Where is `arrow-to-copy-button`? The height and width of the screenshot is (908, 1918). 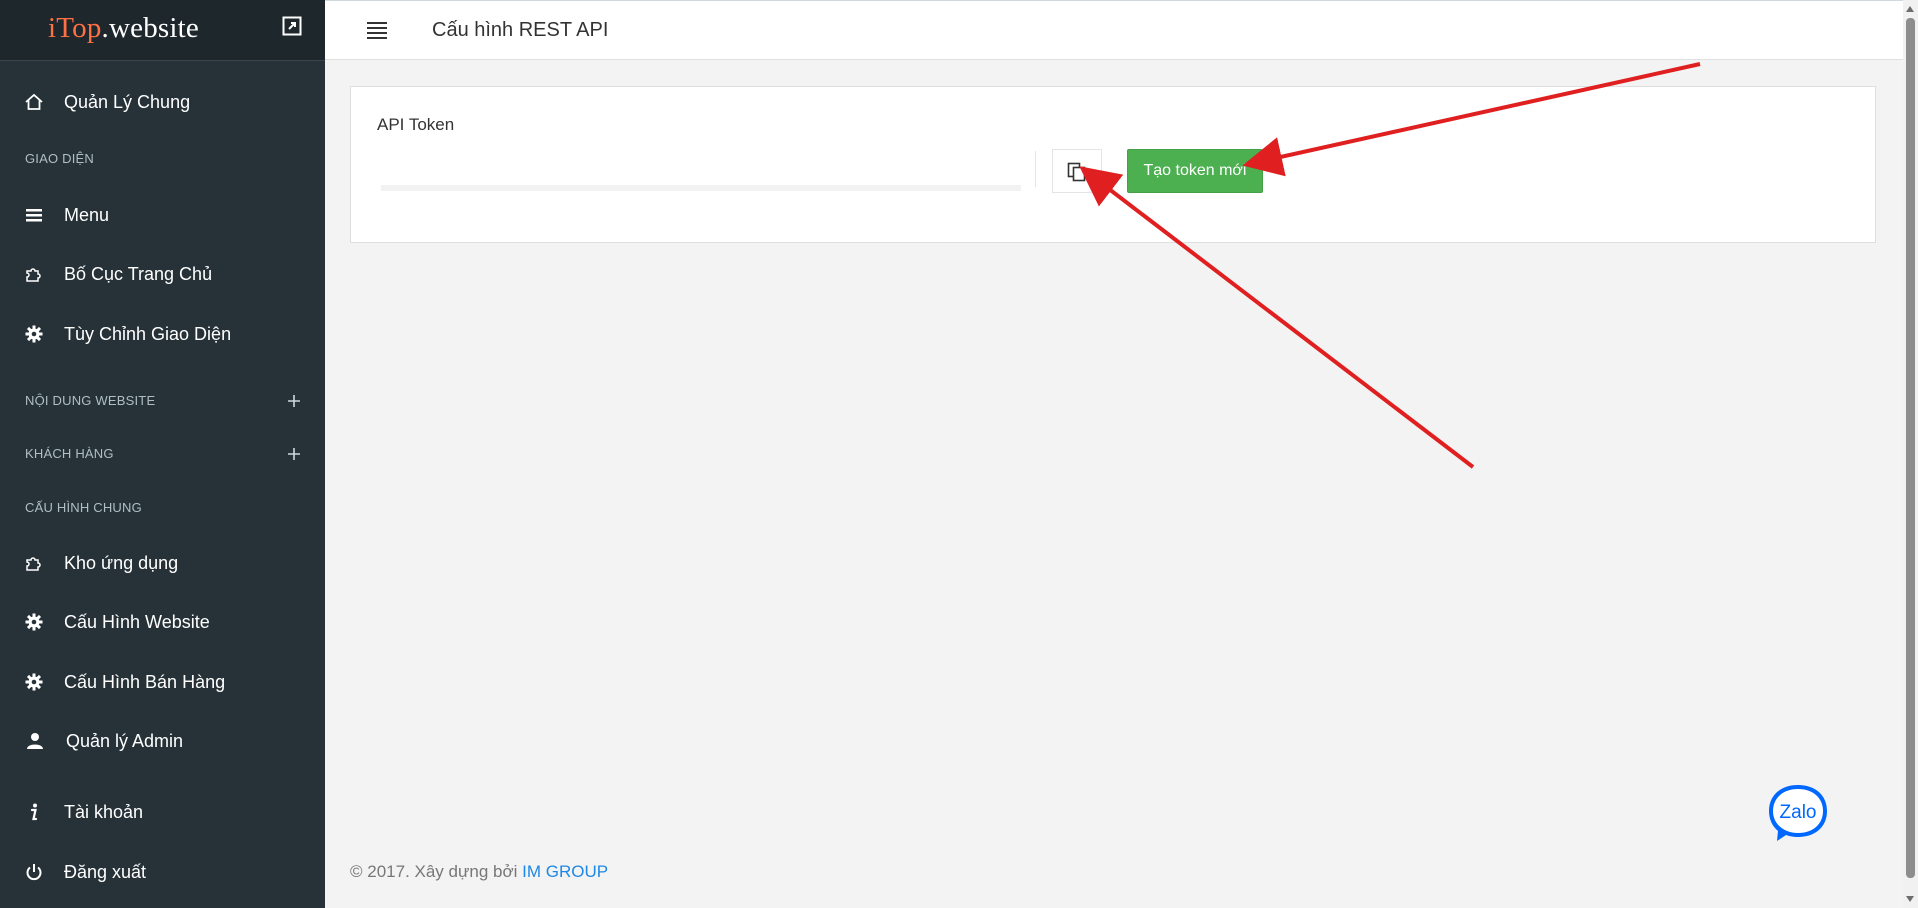 arrow-to-copy-button is located at coordinates (1277, 317).